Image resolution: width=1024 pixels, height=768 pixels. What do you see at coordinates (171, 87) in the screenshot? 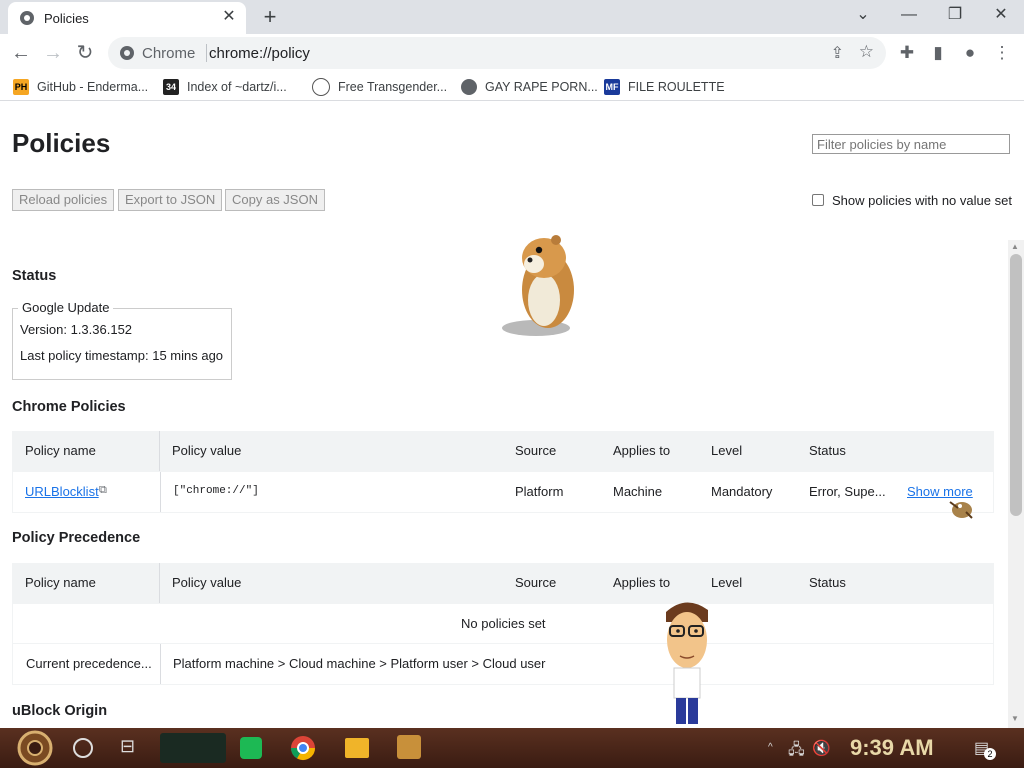
I see `numbered-icon: 34` at bounding box center [171, 87].